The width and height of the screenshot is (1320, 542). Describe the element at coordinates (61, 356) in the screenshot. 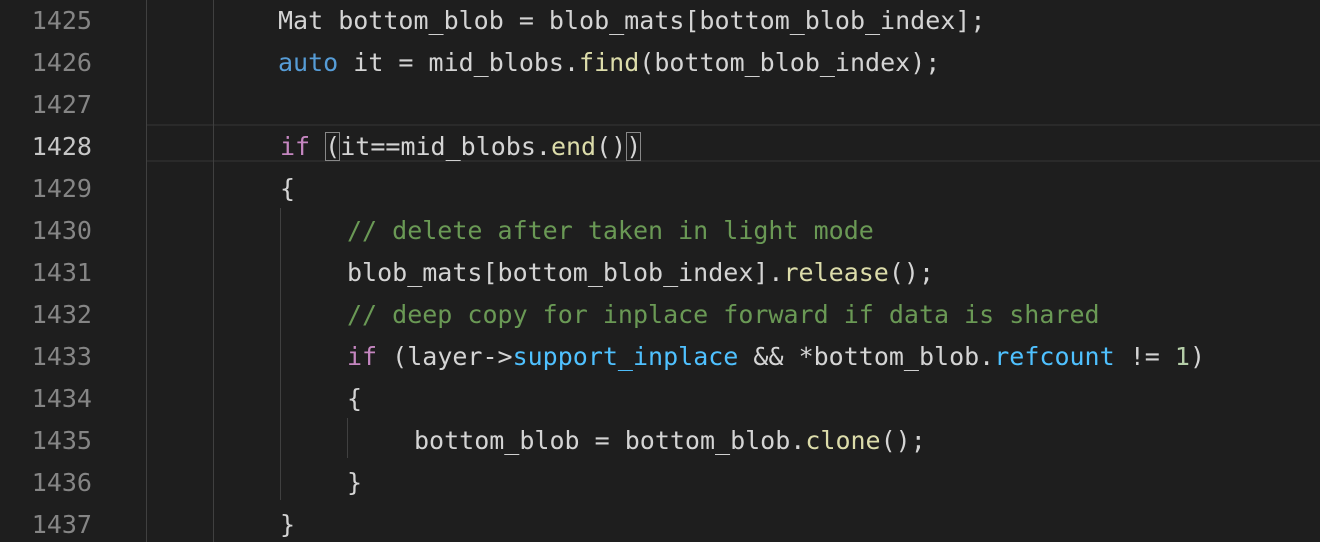

I see `line-number: 1433` at that location.